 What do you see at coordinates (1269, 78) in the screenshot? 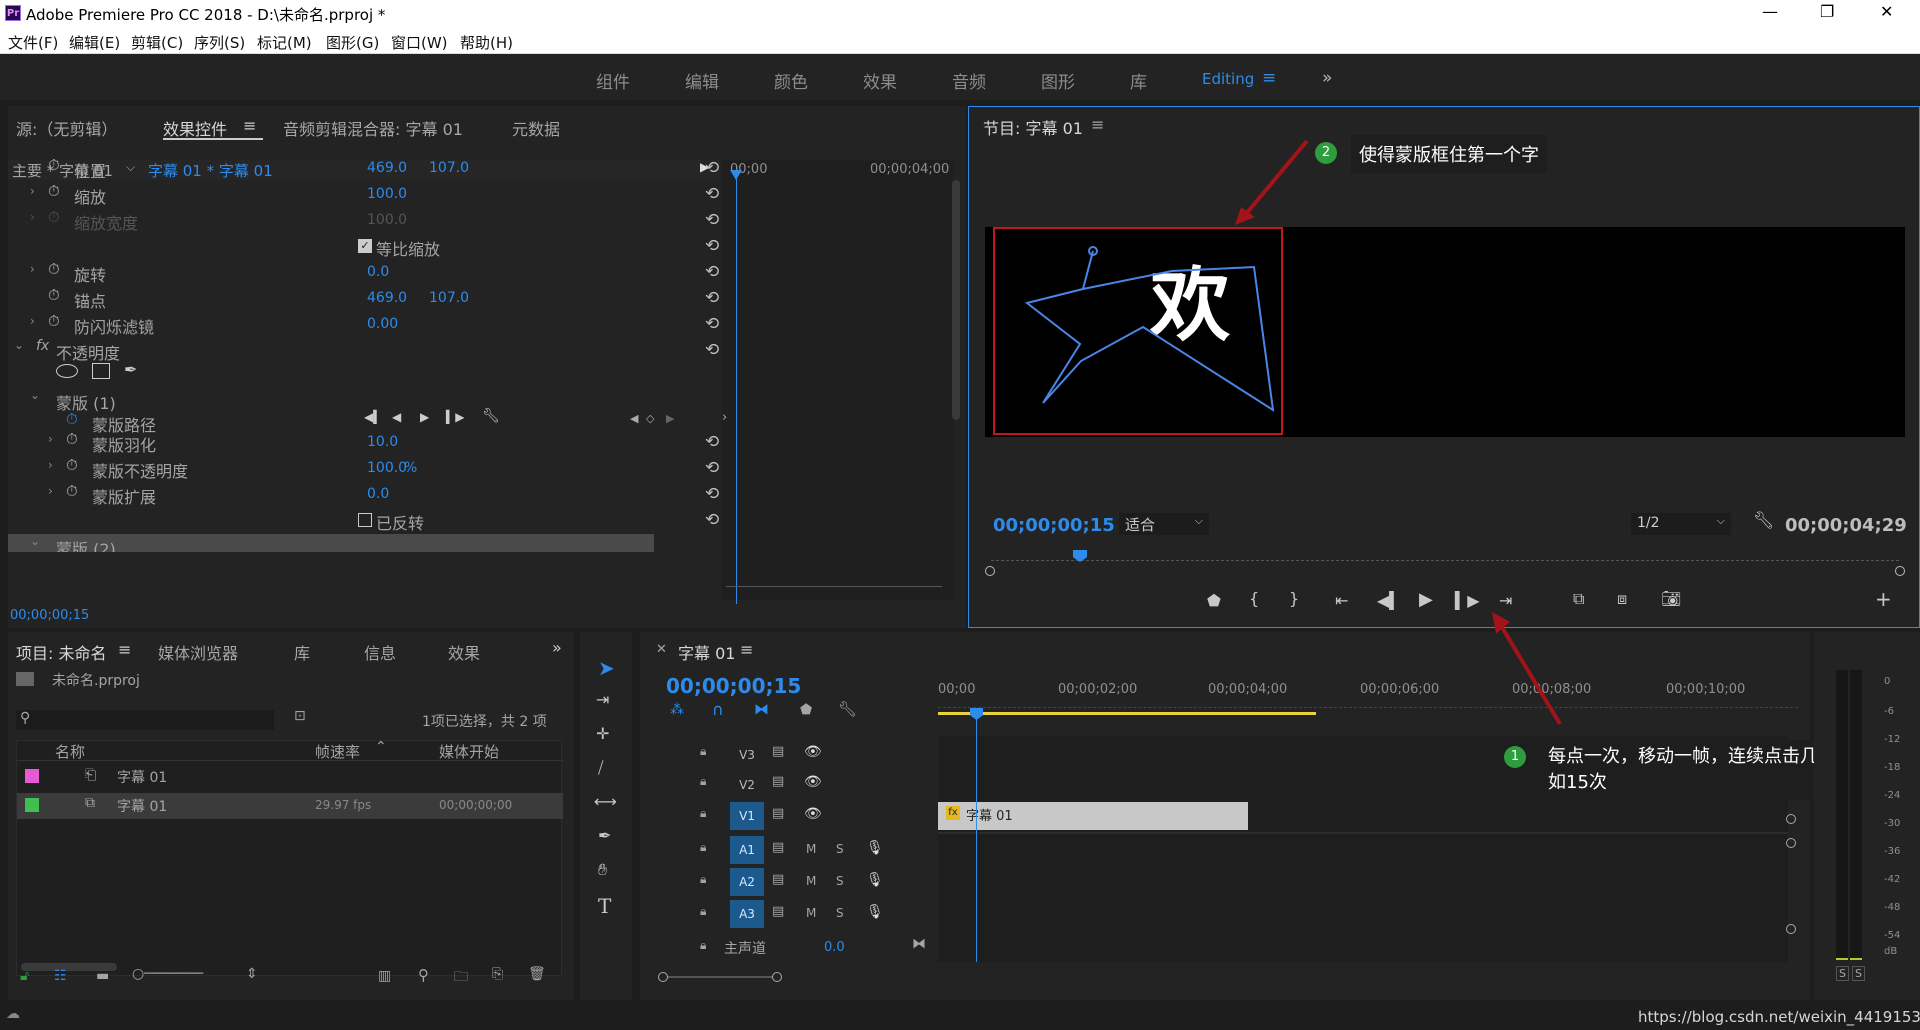
I see `workspace-menu-icon: ≡` at bounding box center [1269, 78].